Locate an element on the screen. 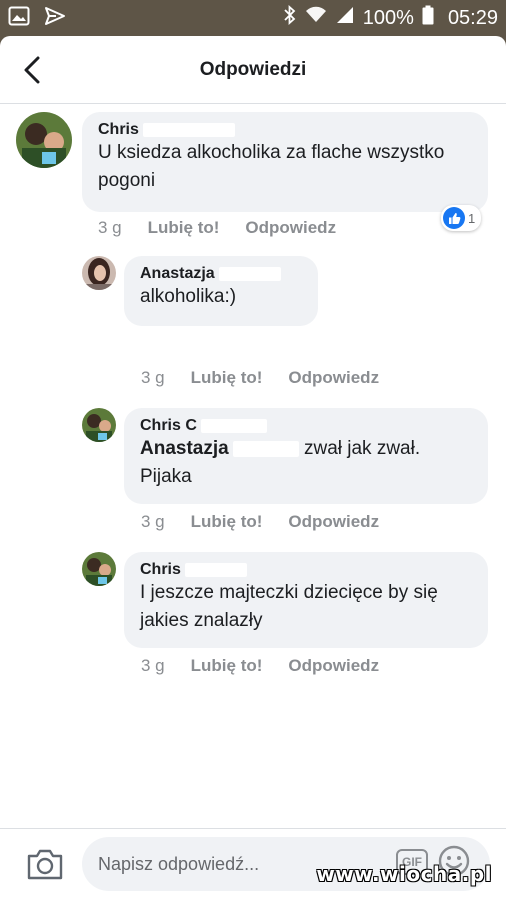 This screenshot has height=900, width=506. clock: 05:29 is located at coordinates (472, 17).